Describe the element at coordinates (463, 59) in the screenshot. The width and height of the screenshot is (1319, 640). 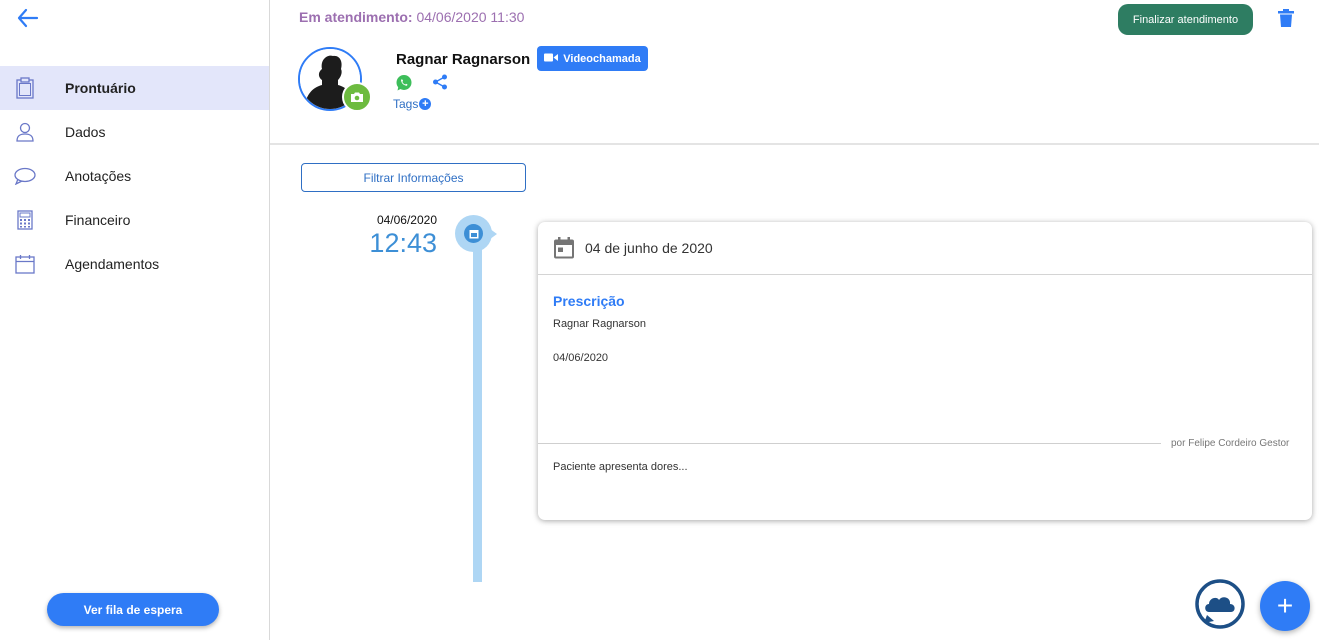
I see `patient-name: Ragnar Ragnarson` at that location.